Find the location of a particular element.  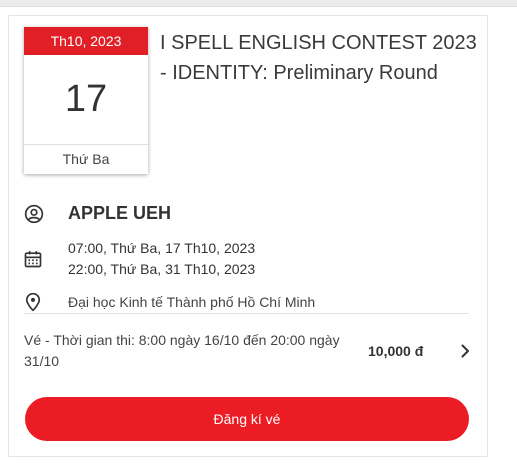

ticket-price: 10,000 đ is located at coordinates (396, 351).